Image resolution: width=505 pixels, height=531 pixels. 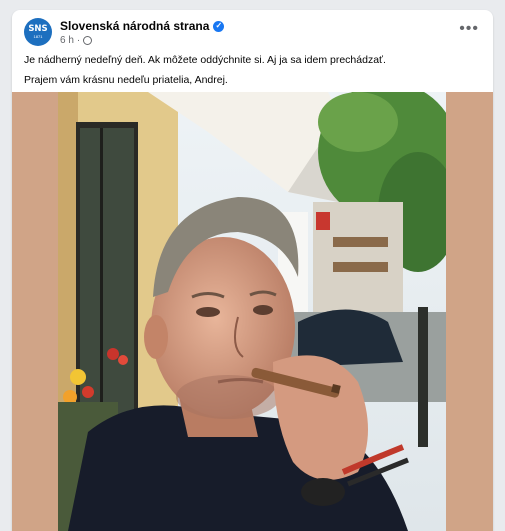 What do you see at coordinates (38, 36) in the screenshot?
I see `avatar-year: 1871` at bounding box center [38, 36].